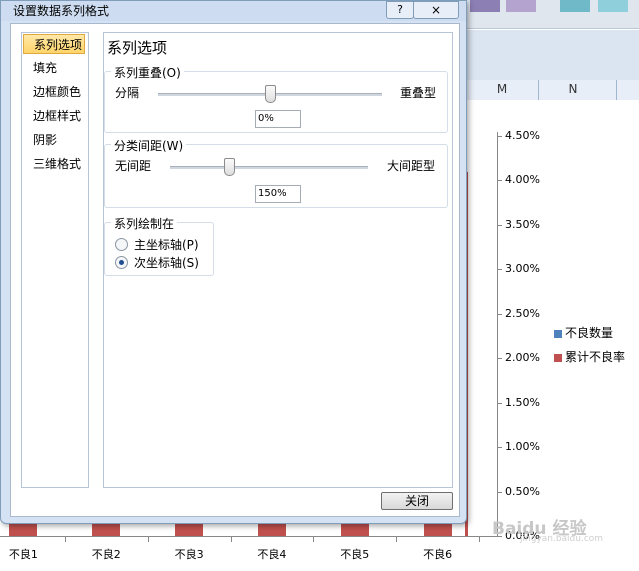  I want to click on sidebar-item-series-options: 系列选项, so click(54, 44).